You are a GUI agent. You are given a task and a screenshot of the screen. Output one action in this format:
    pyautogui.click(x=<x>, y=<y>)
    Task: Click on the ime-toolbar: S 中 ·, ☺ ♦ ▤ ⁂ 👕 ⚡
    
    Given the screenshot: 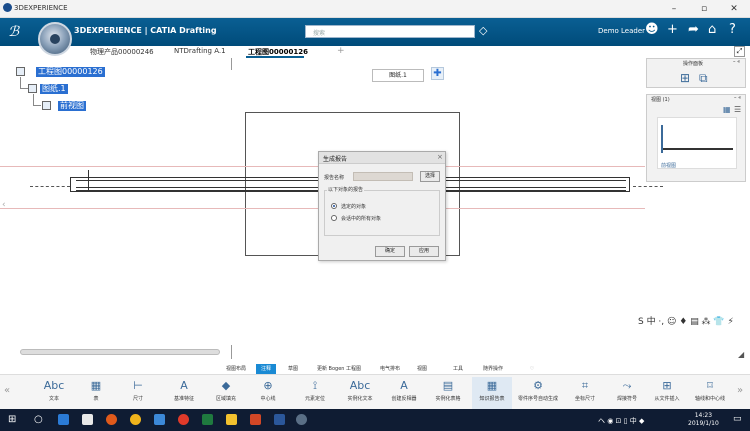 What is the action you would take?
    pyautogui.click(x=686, y=320)
    